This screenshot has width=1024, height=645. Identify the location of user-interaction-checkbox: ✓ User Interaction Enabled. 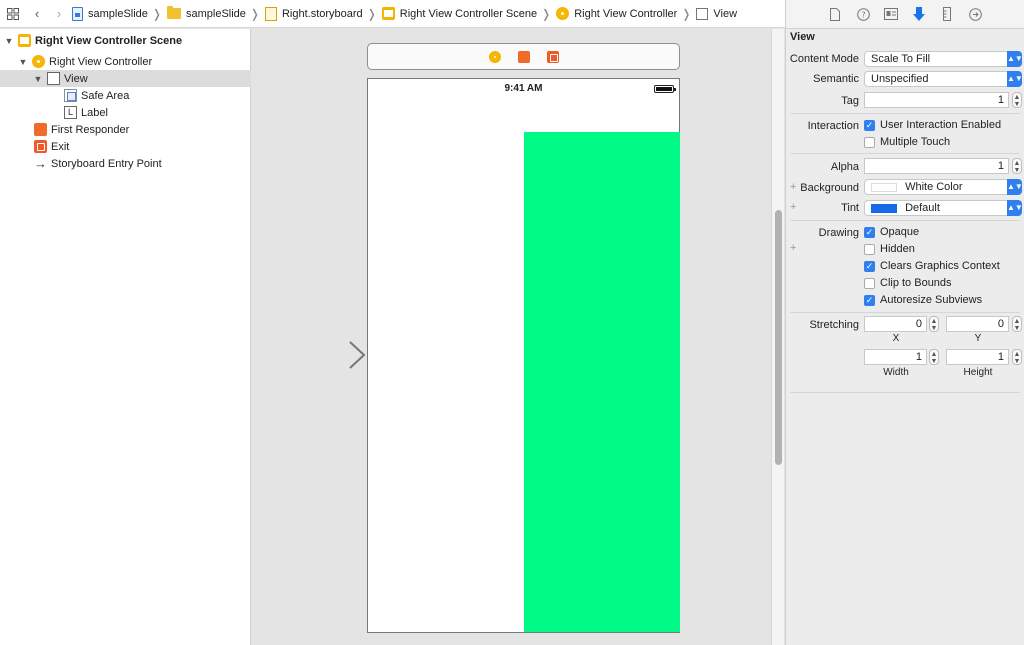
(932, 125).